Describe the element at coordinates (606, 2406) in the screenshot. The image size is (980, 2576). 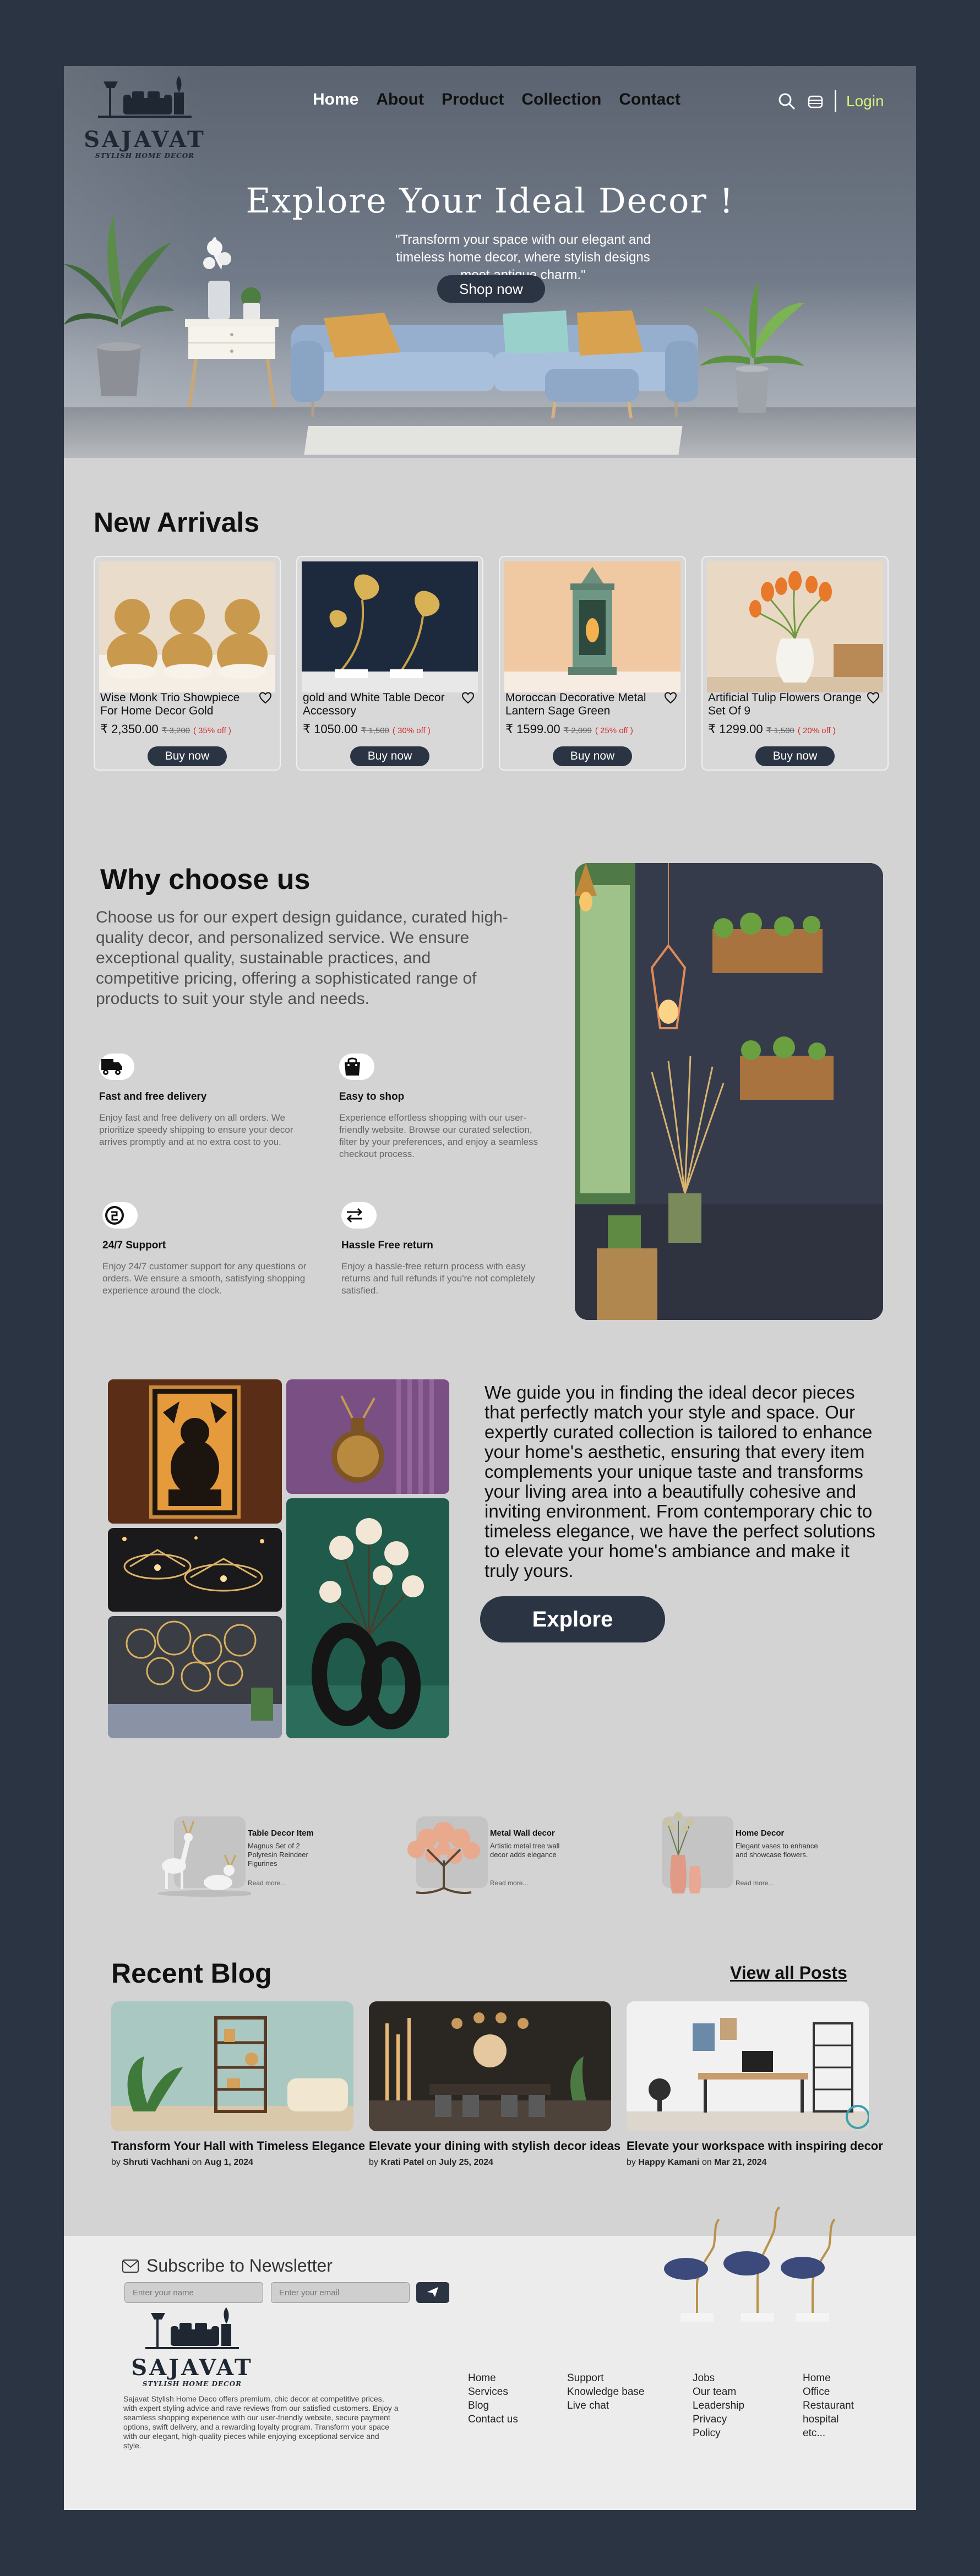
I see `footer-link: Live chat` at that location.